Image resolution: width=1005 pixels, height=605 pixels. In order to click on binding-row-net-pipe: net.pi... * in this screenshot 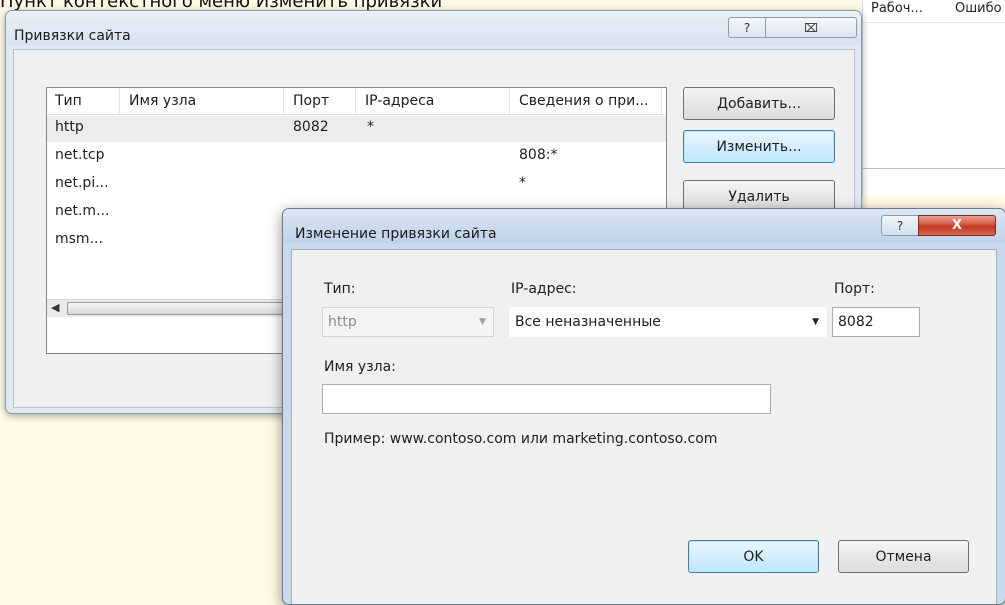, I will do `click(356, 185)`.